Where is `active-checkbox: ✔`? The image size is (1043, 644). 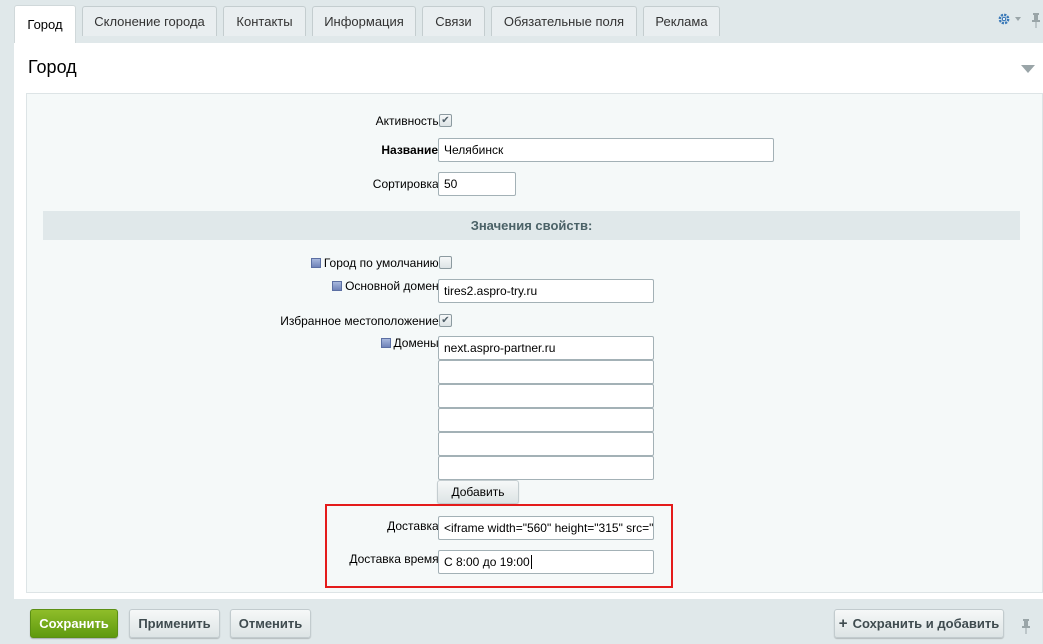
active-checkbox: ✔ is located at coordinates (445, 120).